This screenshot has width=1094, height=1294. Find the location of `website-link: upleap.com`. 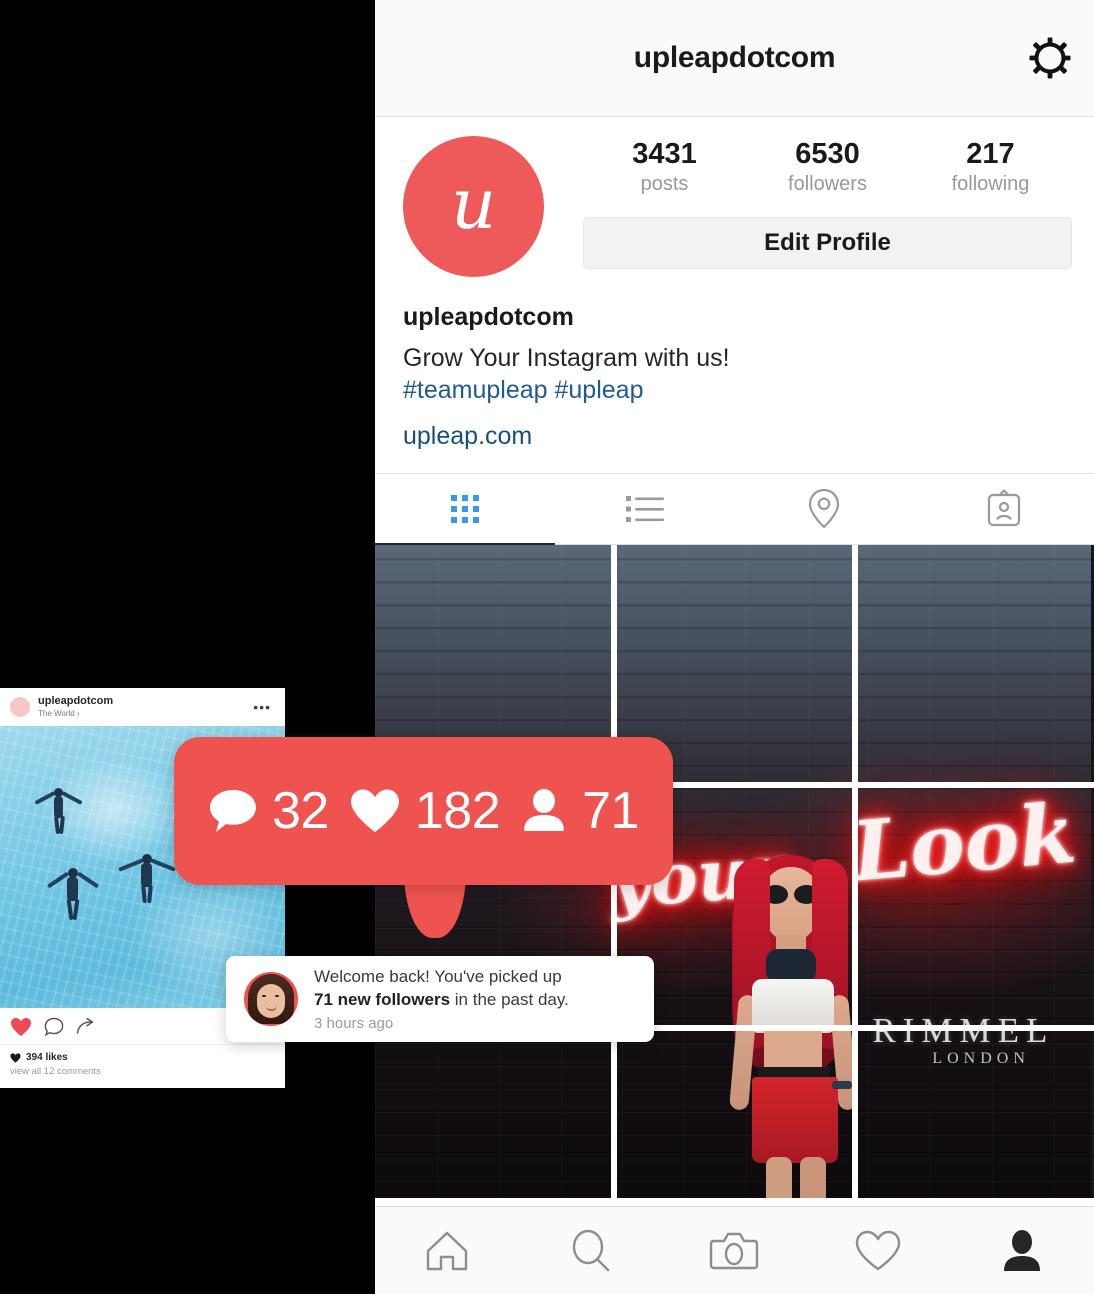

website-link: upleap.com is located at coordinates (734, 436).